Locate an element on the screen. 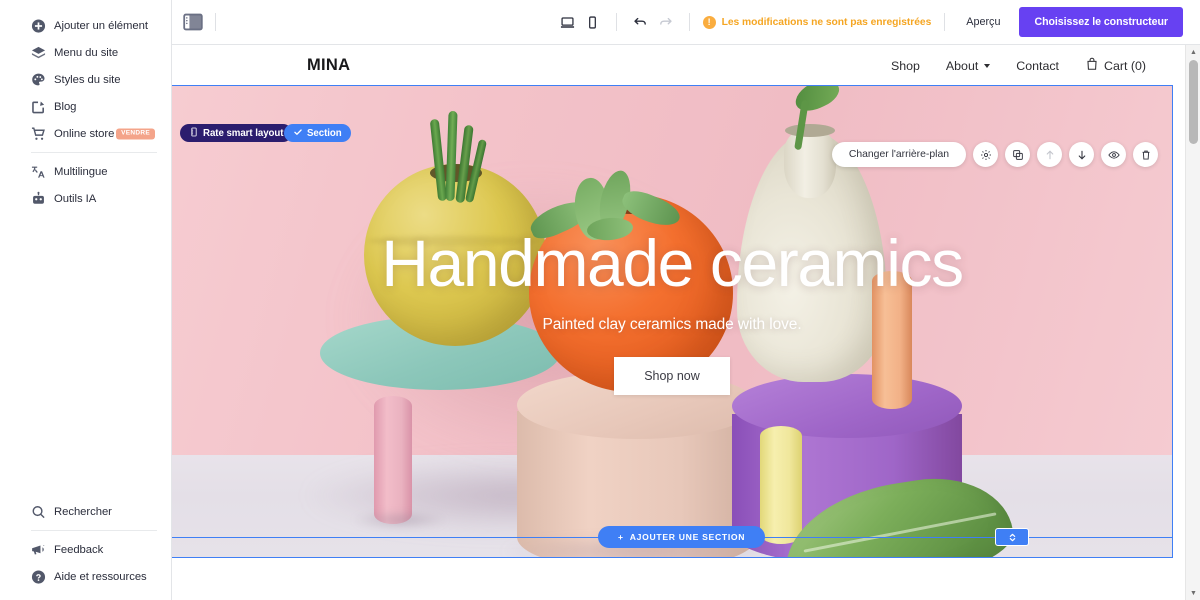 The height and width of the screenshot is (600, 1200). sidebar-secondary-group: Rechercher Feedback Aide et ressources is located at coordinates (85, 549).